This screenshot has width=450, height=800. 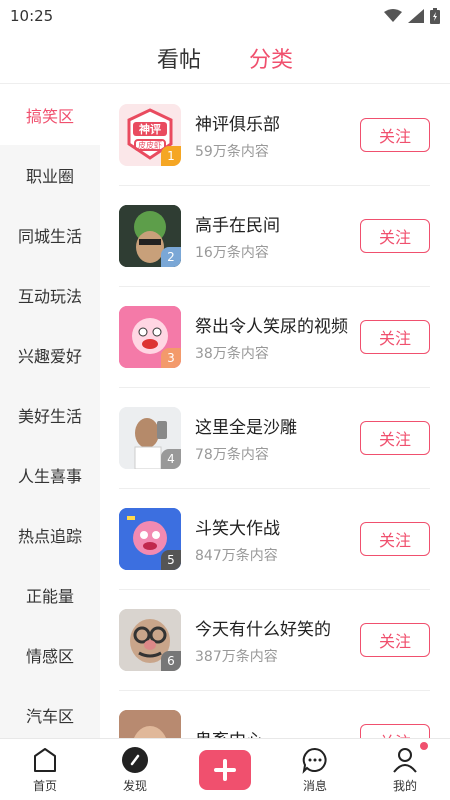 I want to click on community-meta: 鬼畜中心, so click(x=277, y=732).